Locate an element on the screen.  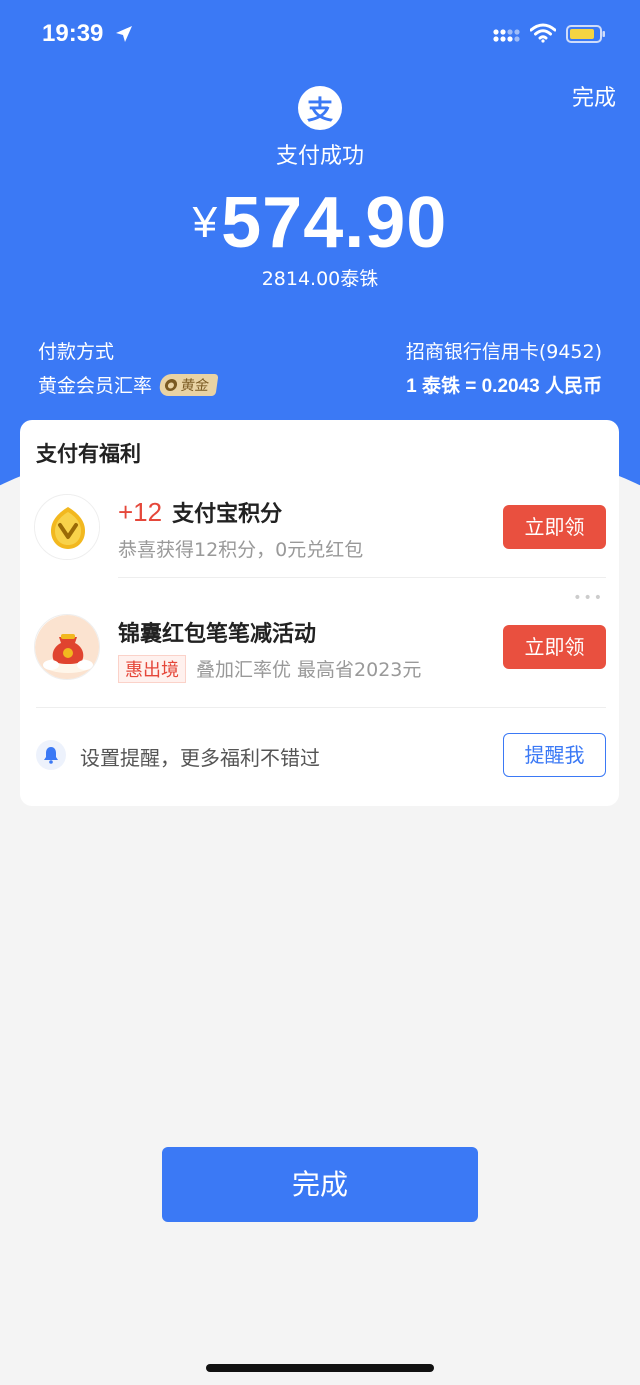
amount-row: ¥574.90 is located at coordinates (320, 223).